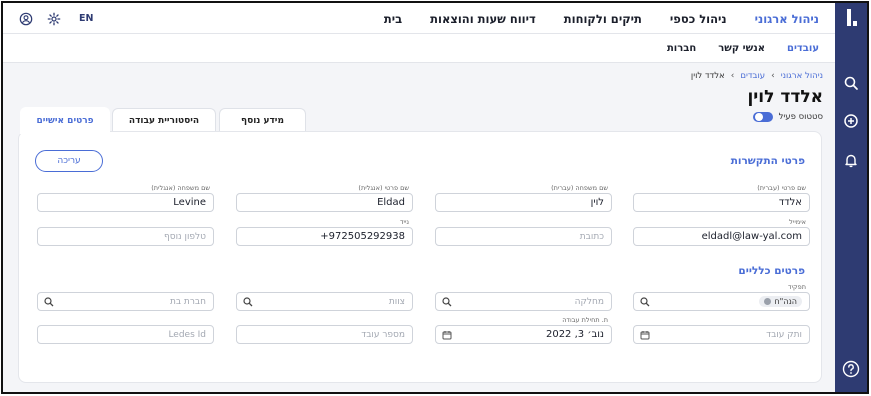 This screenshot has height=396, width=871. Describe the element at coordinates (803, 48) in the screenshot. I see `subnav-employees: עובדים` at that location.